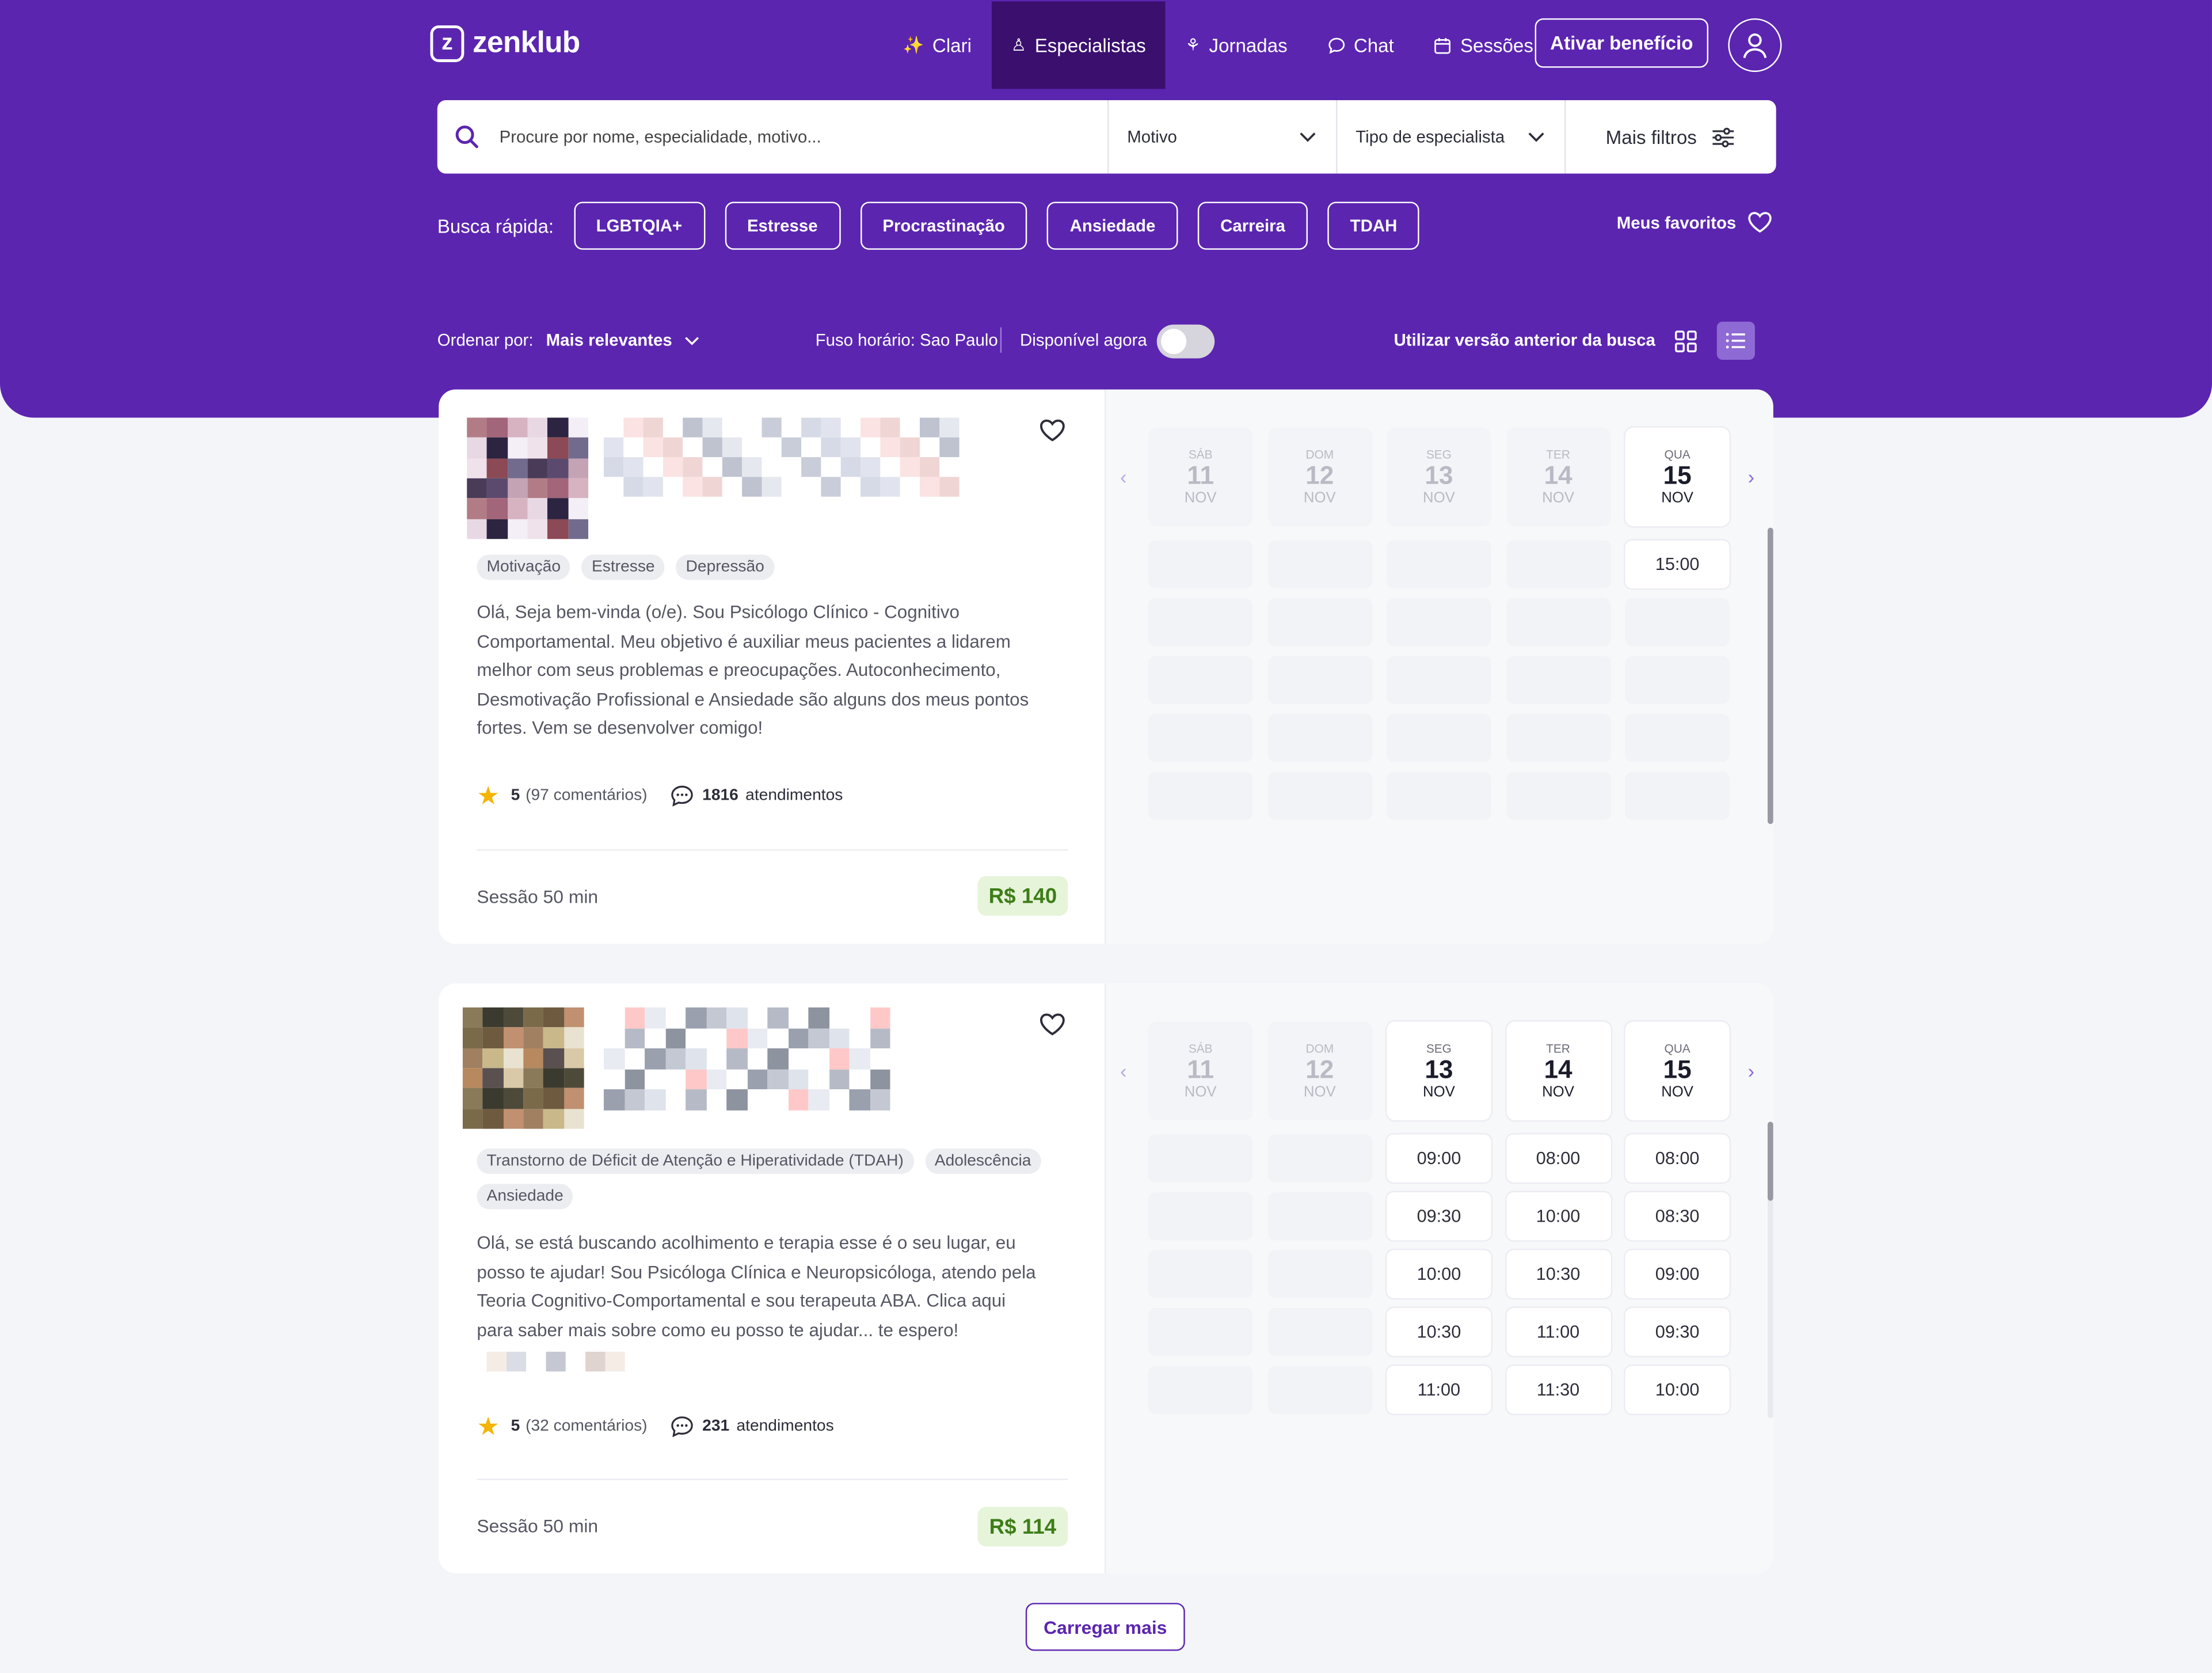 The width and height of the screenshot is (2212, 1673). What do you see at coordinates (982, 1161) in the screenshot?
I see `specialty-tag: Adolescência` at bounding box center [982, 1161].